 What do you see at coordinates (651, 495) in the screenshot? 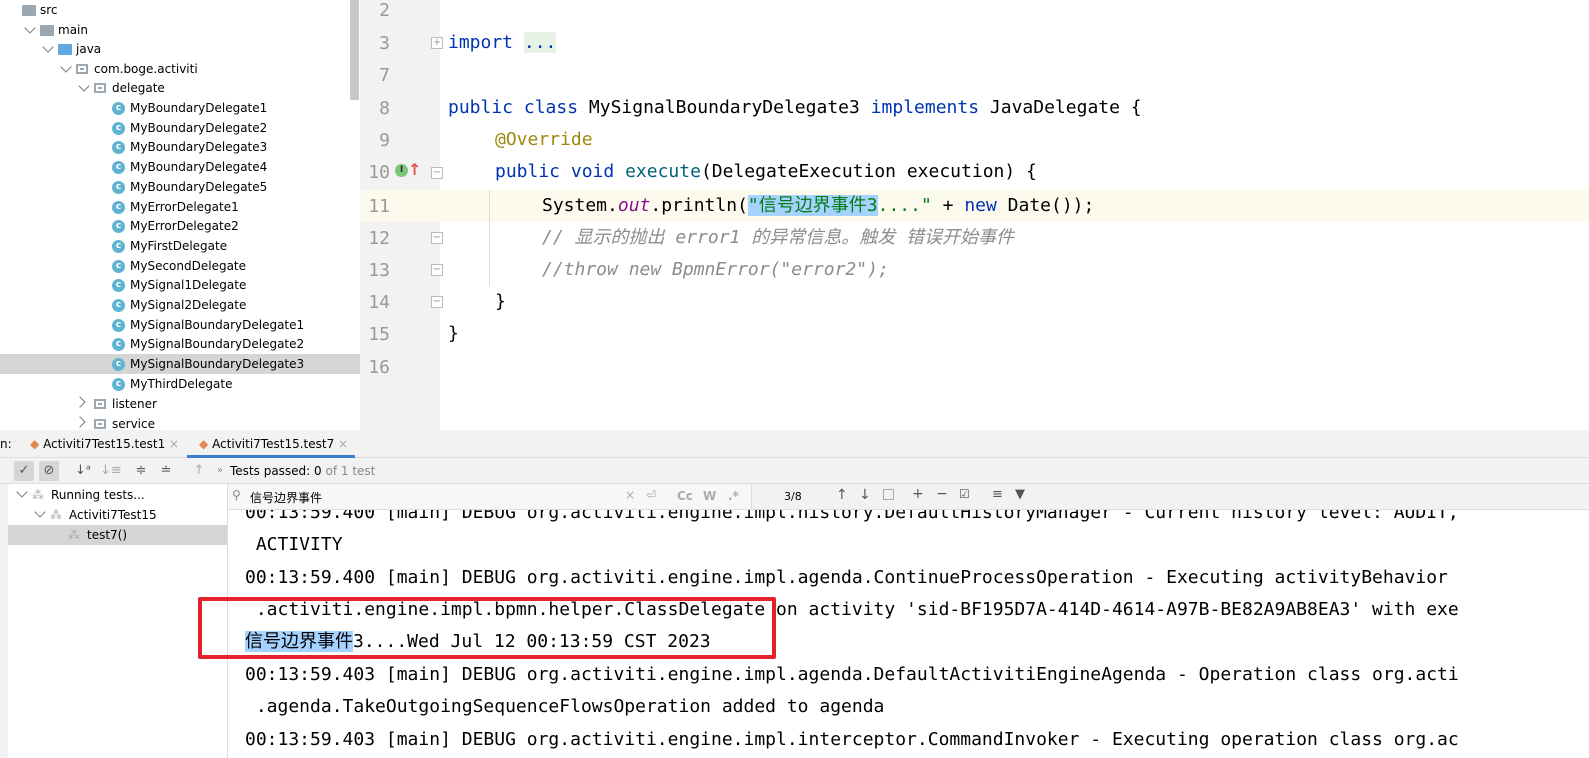
I see `multiline-icon: ⏎` at bounding box center [651, 495].